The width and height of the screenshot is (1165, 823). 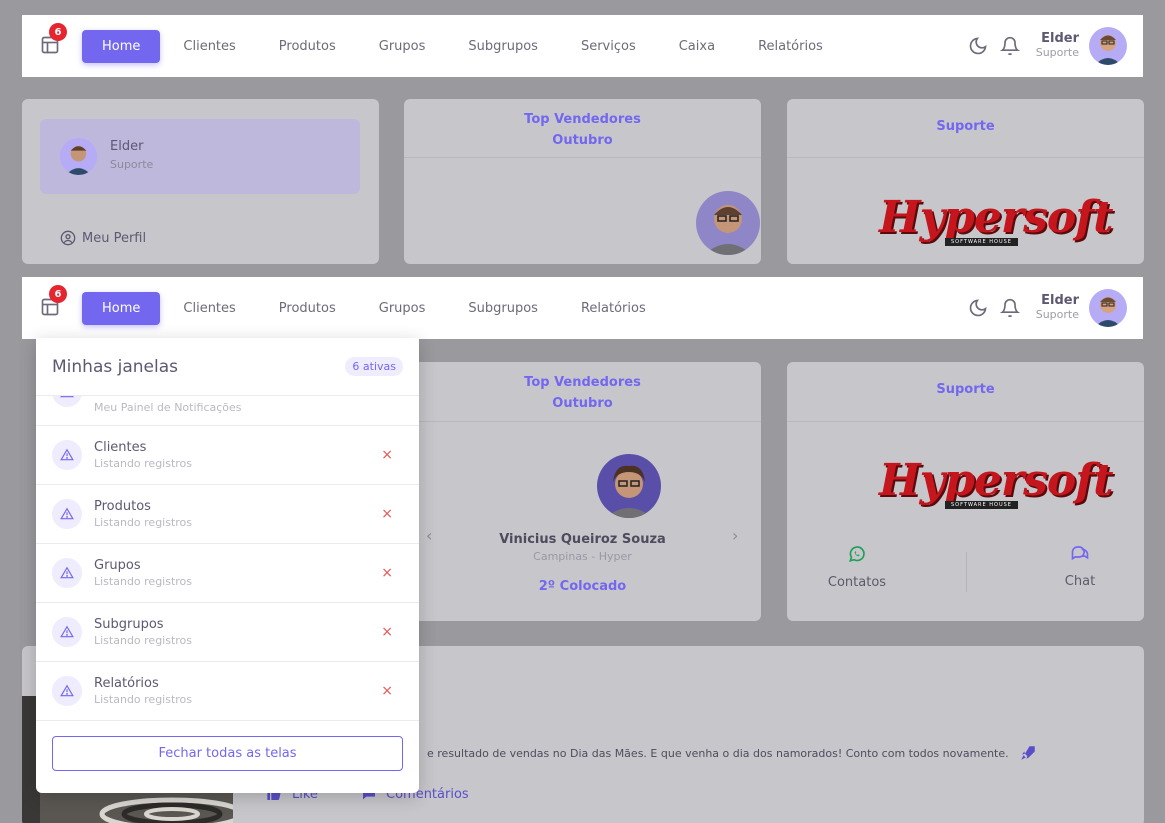 What do you see at coordinates (127, 146) in the screenshot?
I see `profile-name: Elder` at bounding box center [127, 146].